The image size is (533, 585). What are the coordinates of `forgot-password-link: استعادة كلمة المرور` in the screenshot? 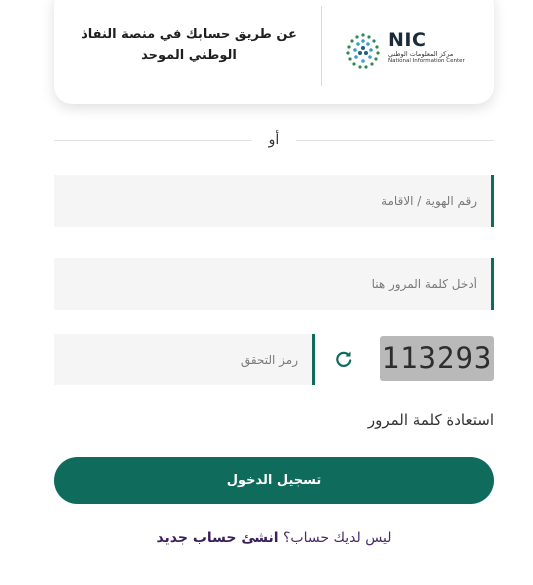 It's located at (431, 420).